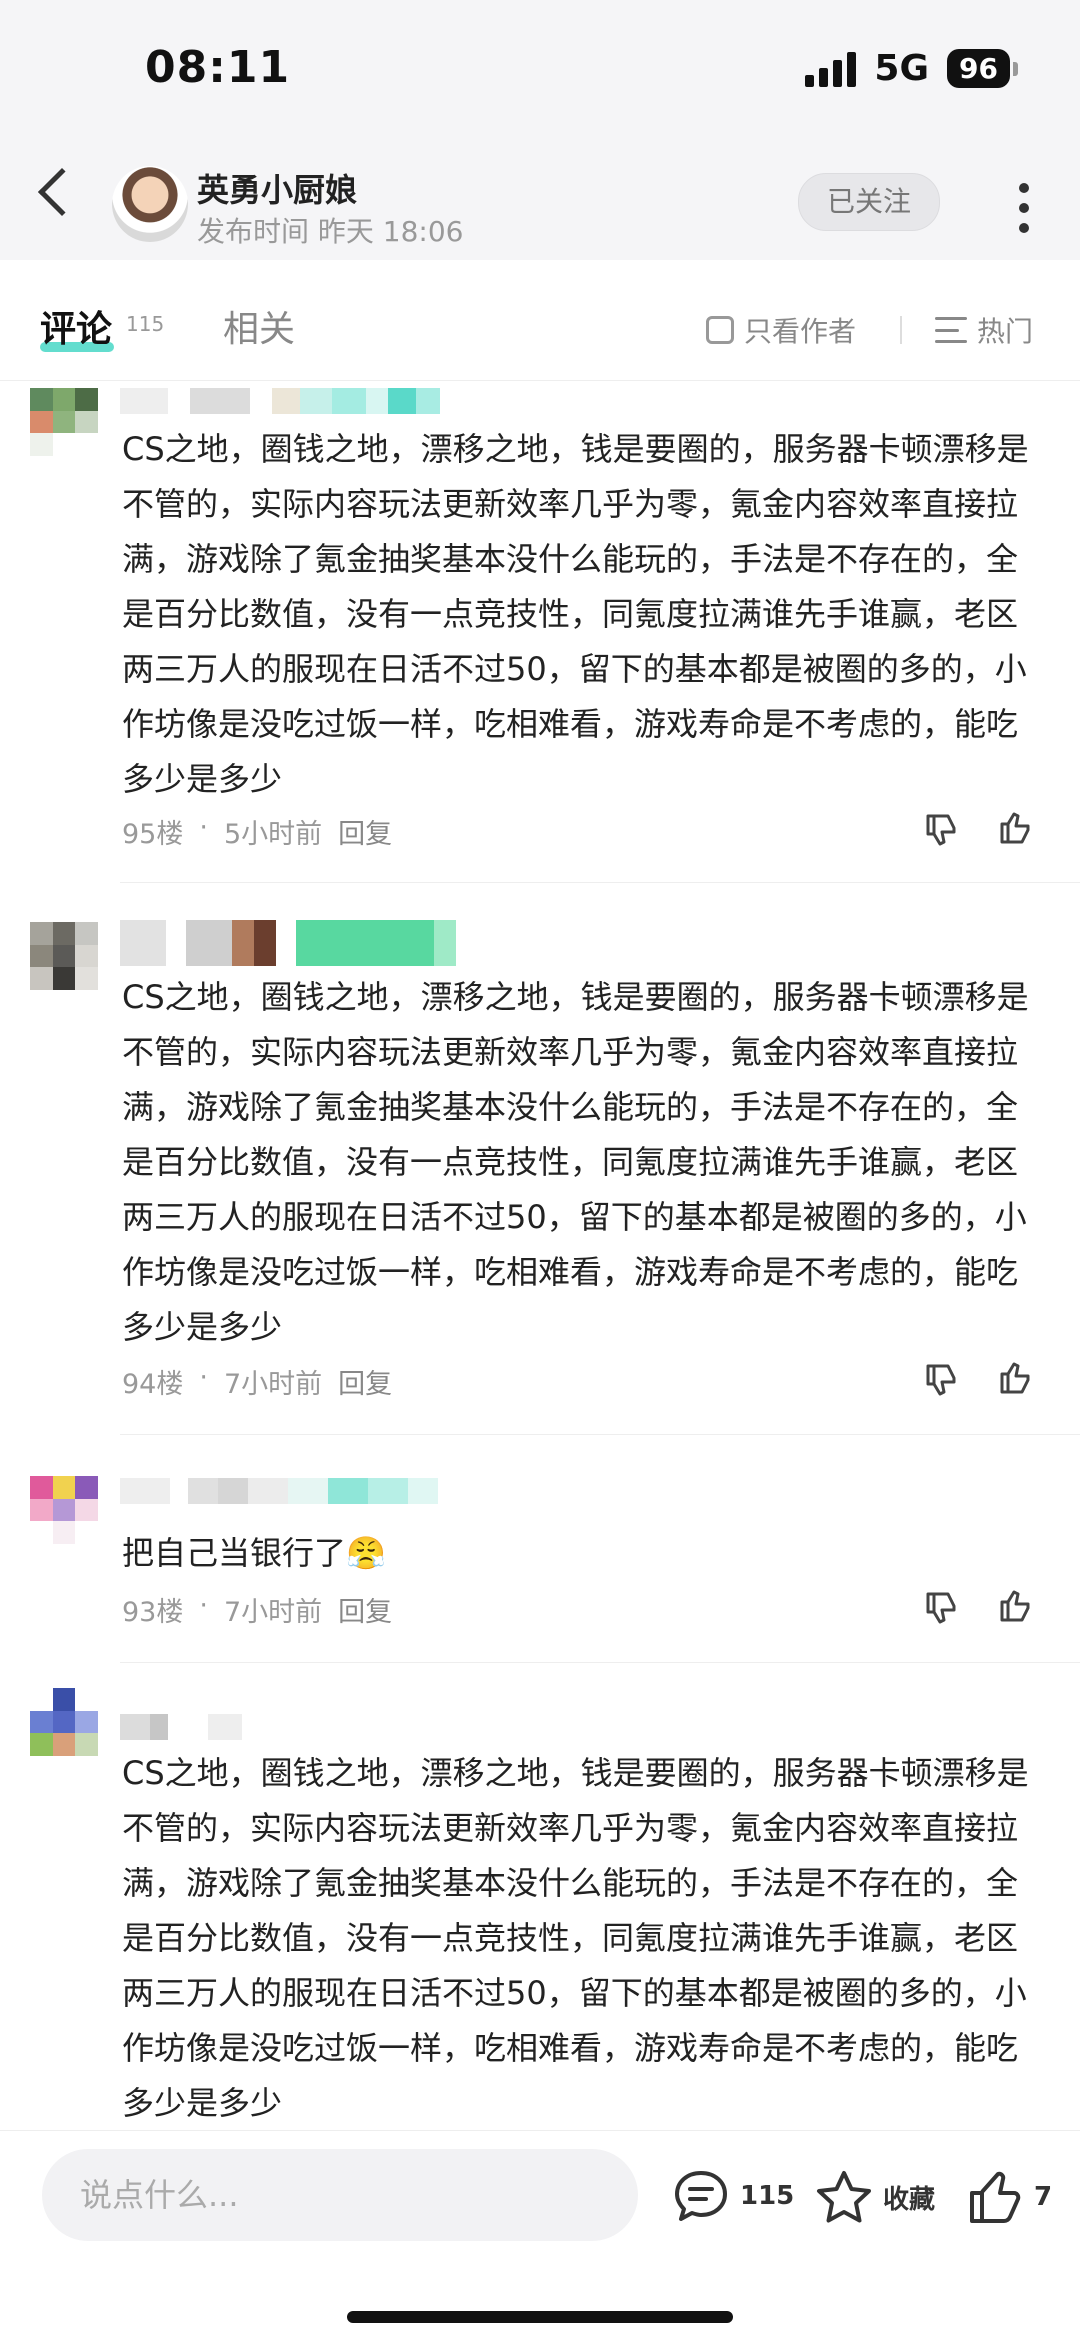 This screenshot has width=1080, height=2342. Describe the element at coordinates (720, 330) in the screenshot. I see `checkbox-icon` at that location.